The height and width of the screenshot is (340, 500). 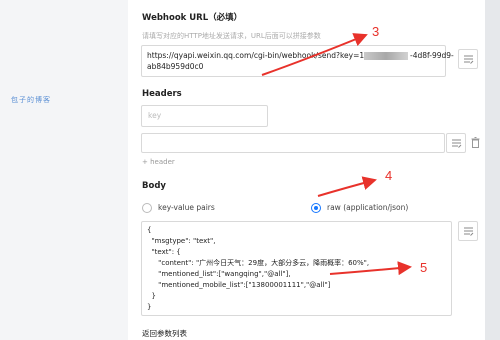 I want to click on annotation-label-4: 4, so click(x=389, y=175).